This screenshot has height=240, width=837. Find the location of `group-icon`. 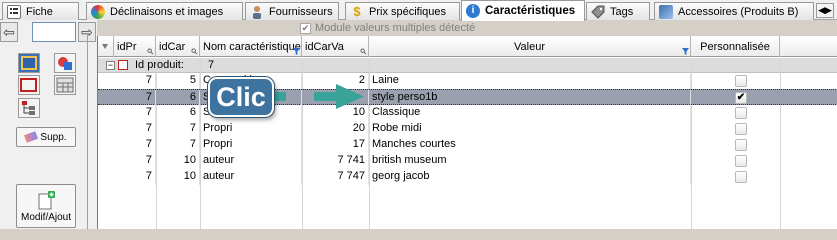

group-icon is located at coordinates (123, 65).